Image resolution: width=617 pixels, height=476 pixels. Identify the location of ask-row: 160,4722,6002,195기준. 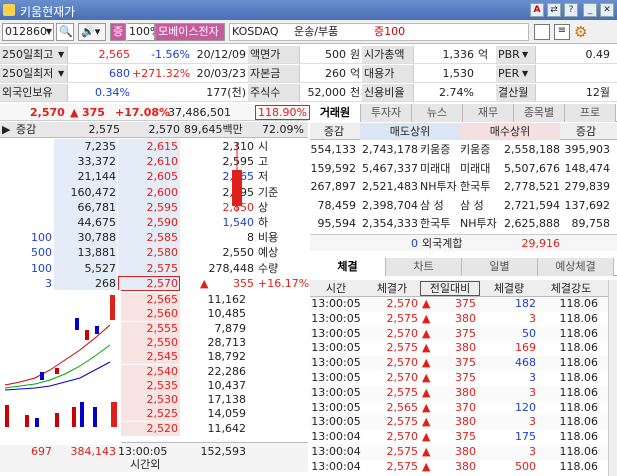
(154, 192).